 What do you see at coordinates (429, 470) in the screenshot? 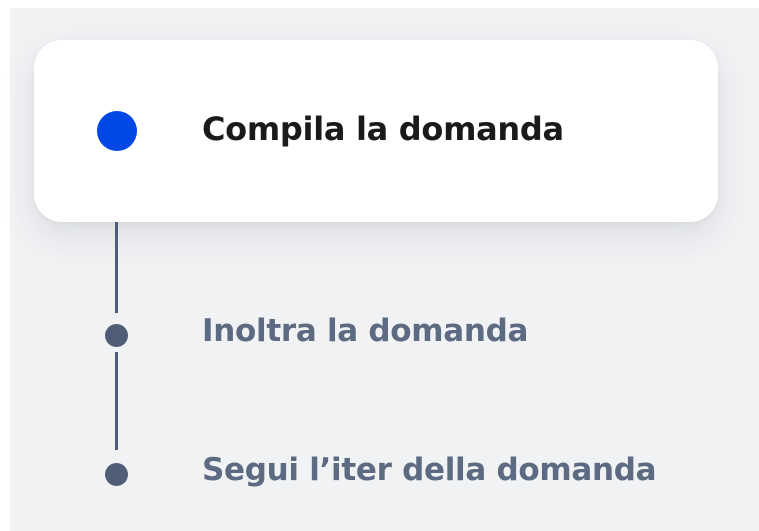
I see `step-label-segui: Segui l’iter della domanda` at bounding box center [429, 470].